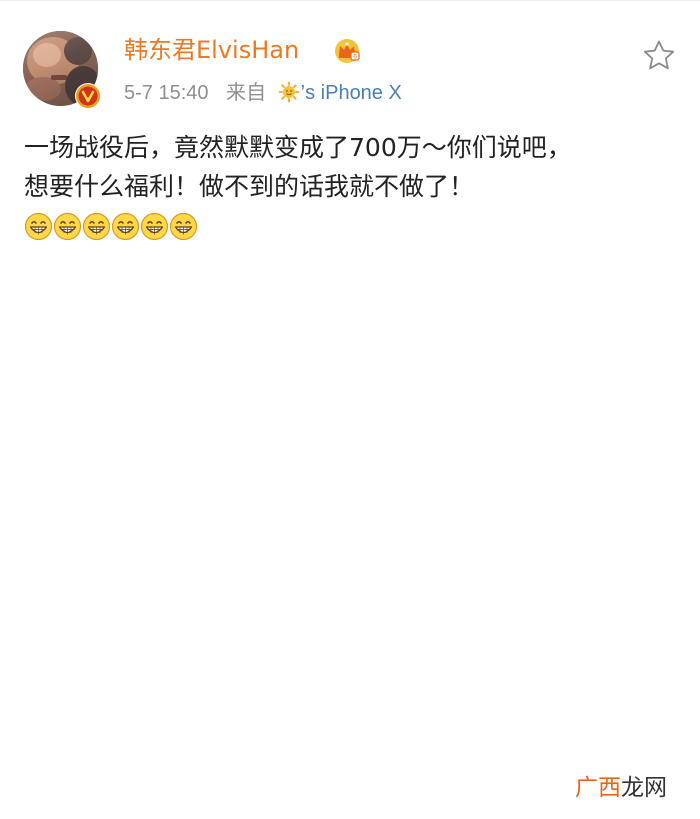 This screenshot has height=819, width=700. I want to click on post-text-line-1: 一场战役后，竟然默默变成了700万～你们说吧，, so click(298, 147).